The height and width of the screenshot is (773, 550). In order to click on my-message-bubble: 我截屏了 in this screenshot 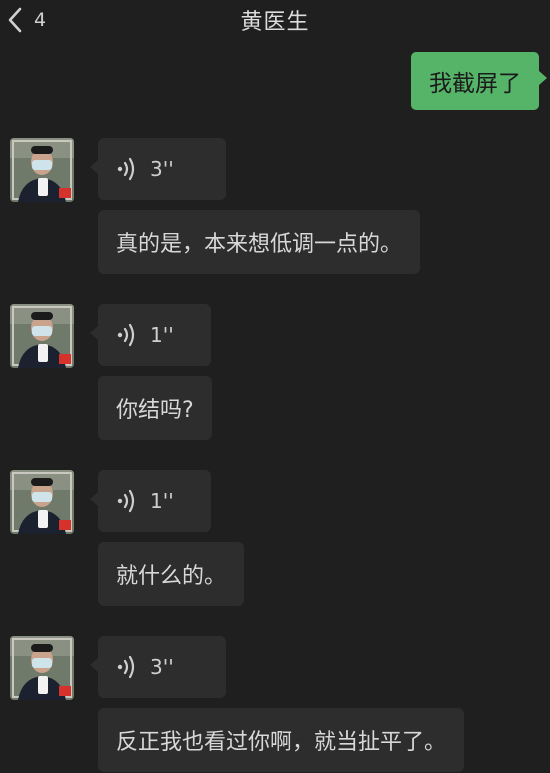, I will do `click(479, 81)`.